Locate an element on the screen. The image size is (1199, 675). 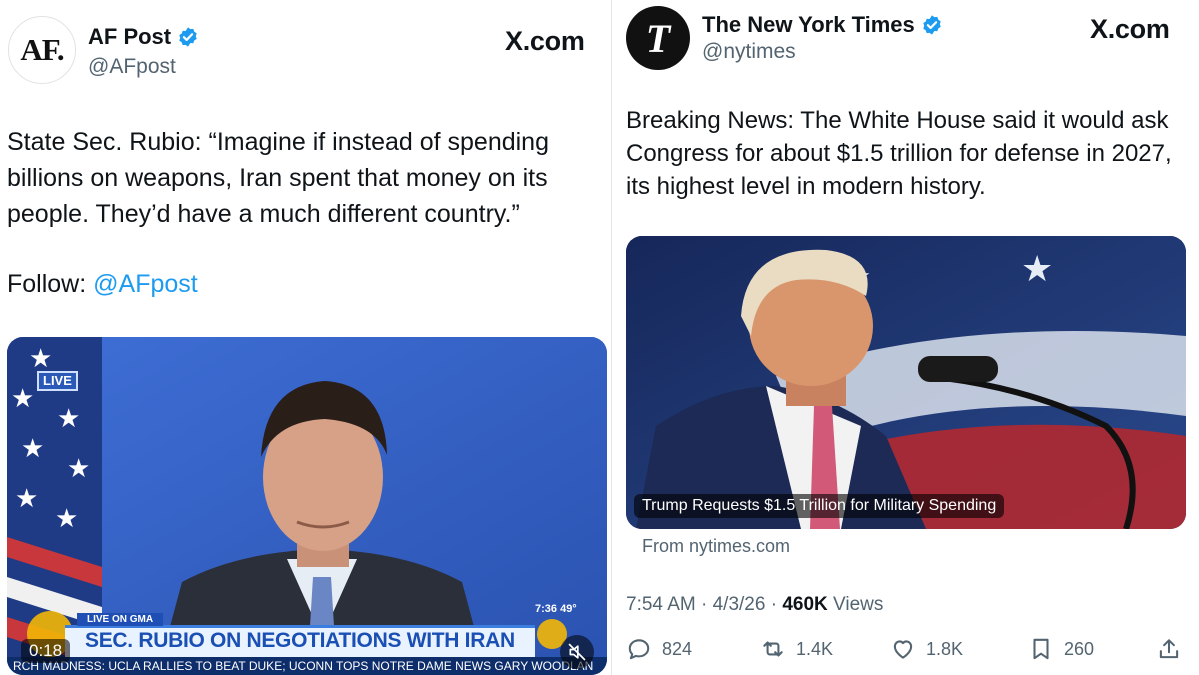
speaker-muted-icon is located at coordinates (577, 652).